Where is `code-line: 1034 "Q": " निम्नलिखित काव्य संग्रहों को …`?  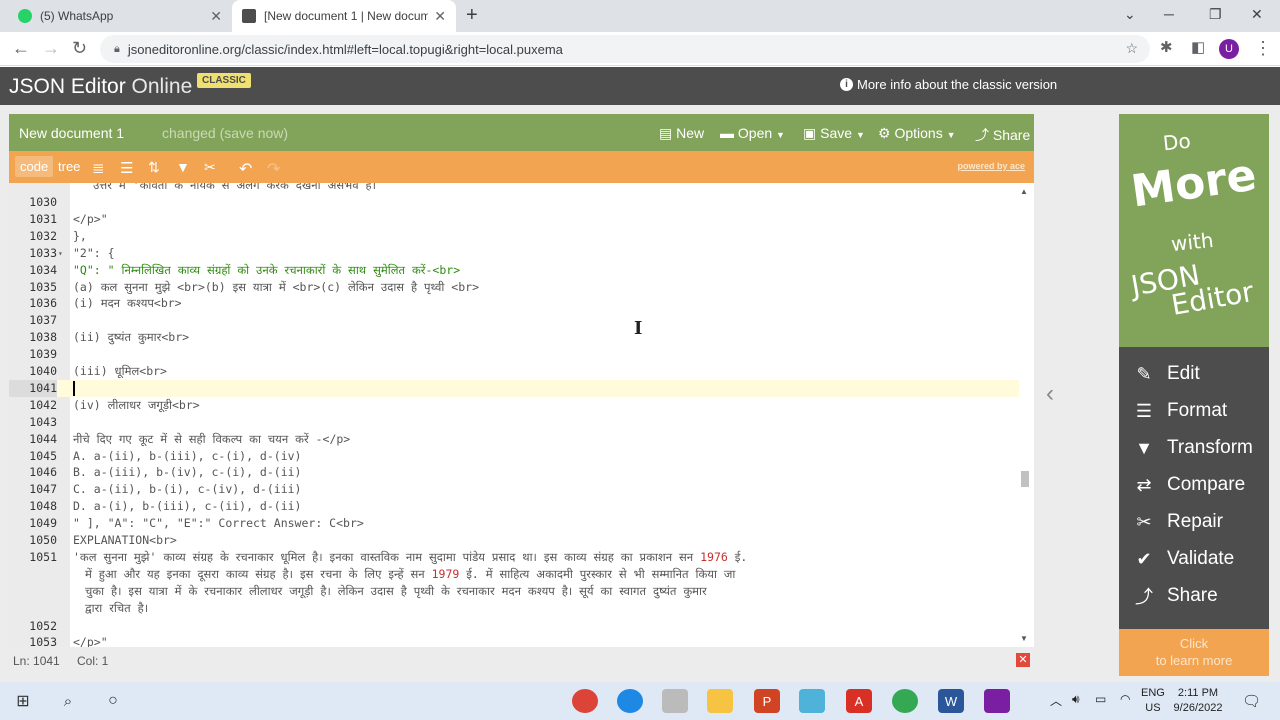 code-line: 1034 "Q": " निम्नलिखित काव्य संग्रहों को … is located at coordinates (514, 270).